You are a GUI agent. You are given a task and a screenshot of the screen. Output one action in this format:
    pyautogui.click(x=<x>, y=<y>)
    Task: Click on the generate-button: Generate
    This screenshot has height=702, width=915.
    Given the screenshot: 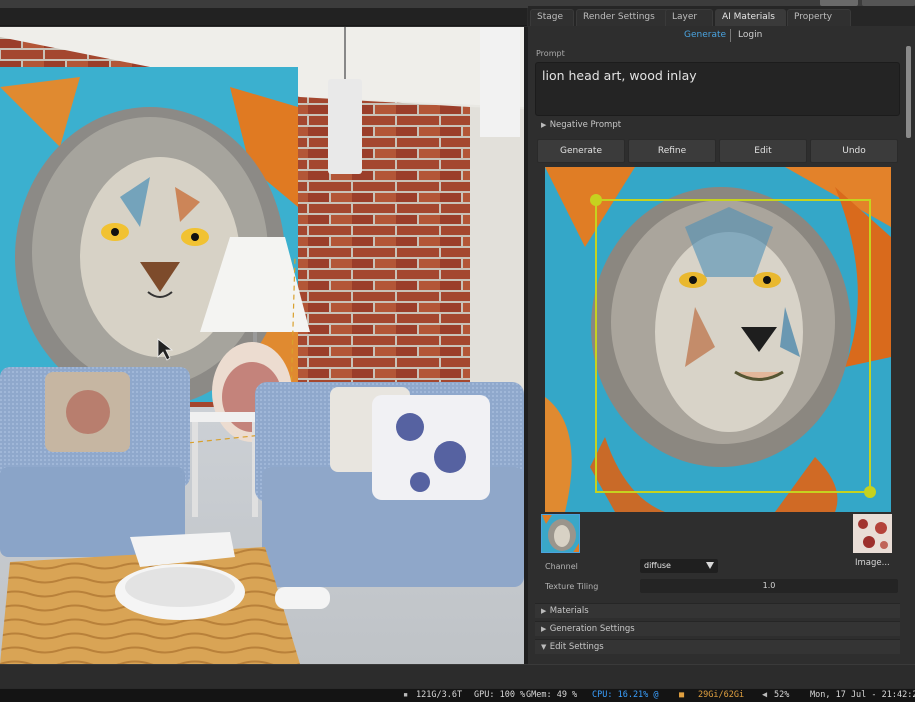 What is the action you would take?
    pyautogui.click(x=581, y=151)
    